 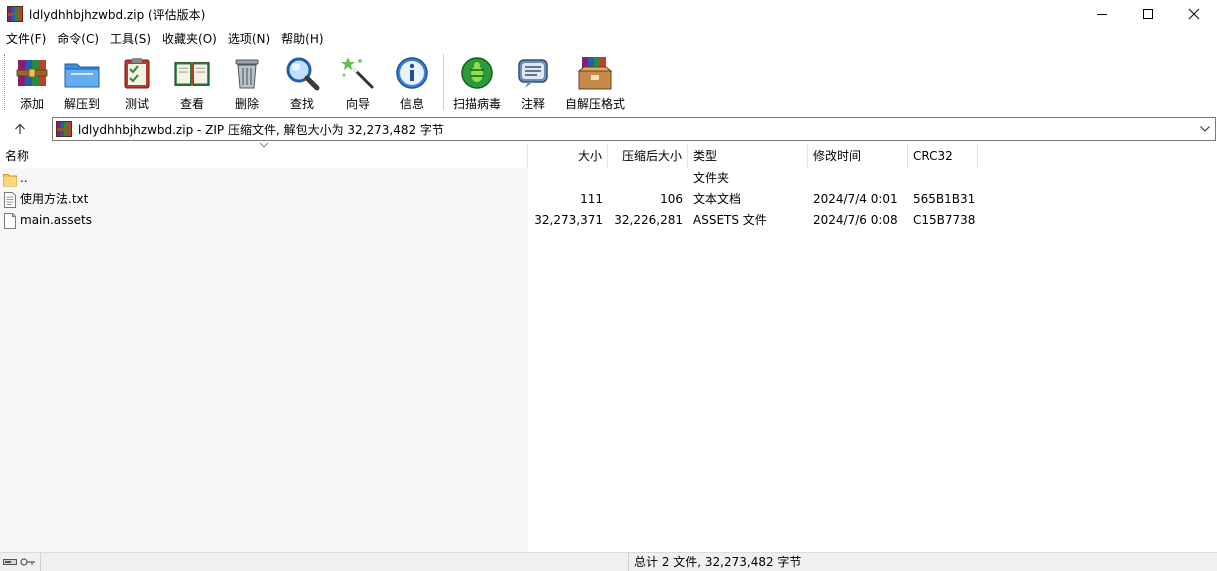 I want to click on column-modified-label: 修改时间, so click(x=837, y=156).